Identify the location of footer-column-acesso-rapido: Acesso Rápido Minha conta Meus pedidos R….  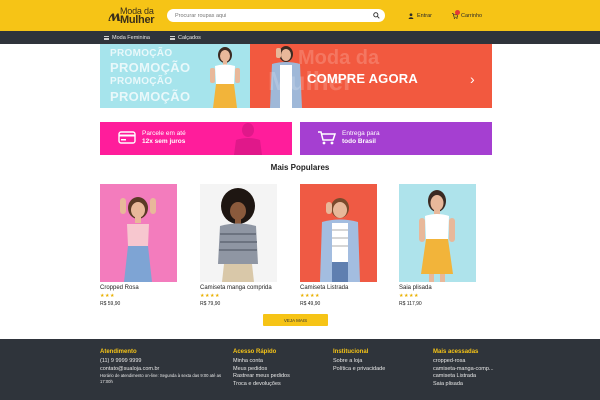
(261, 368).